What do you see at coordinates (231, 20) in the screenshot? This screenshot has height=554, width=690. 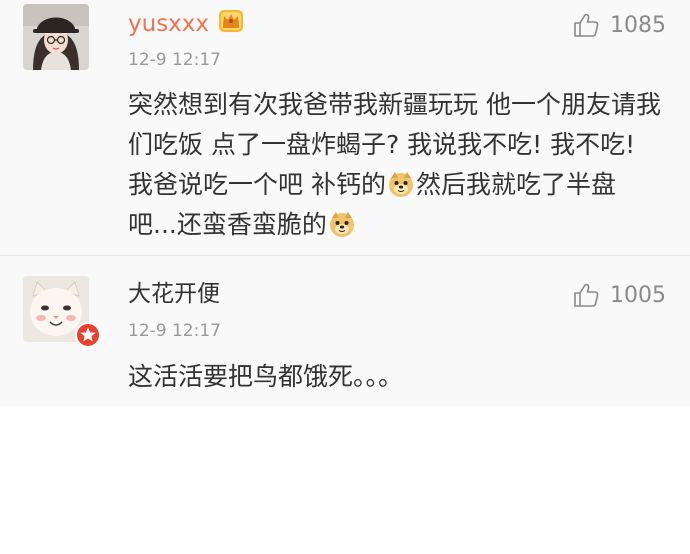 I see `crown-badge-icon` at bounding box center [231, 20].